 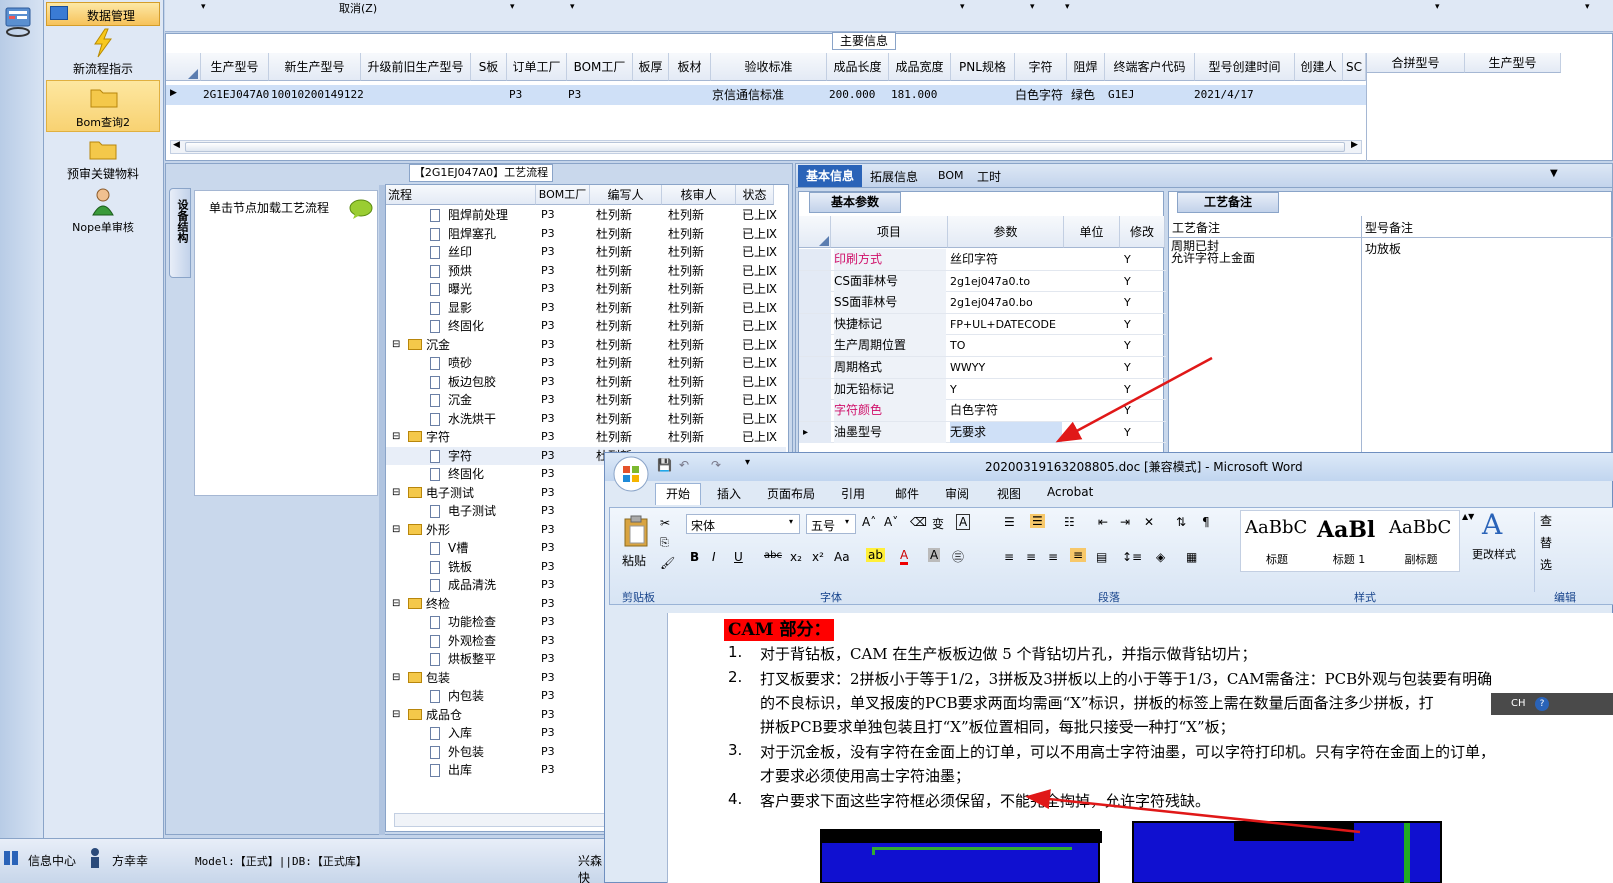 I want to click on column-header: S板, so click(x=489, y=67).